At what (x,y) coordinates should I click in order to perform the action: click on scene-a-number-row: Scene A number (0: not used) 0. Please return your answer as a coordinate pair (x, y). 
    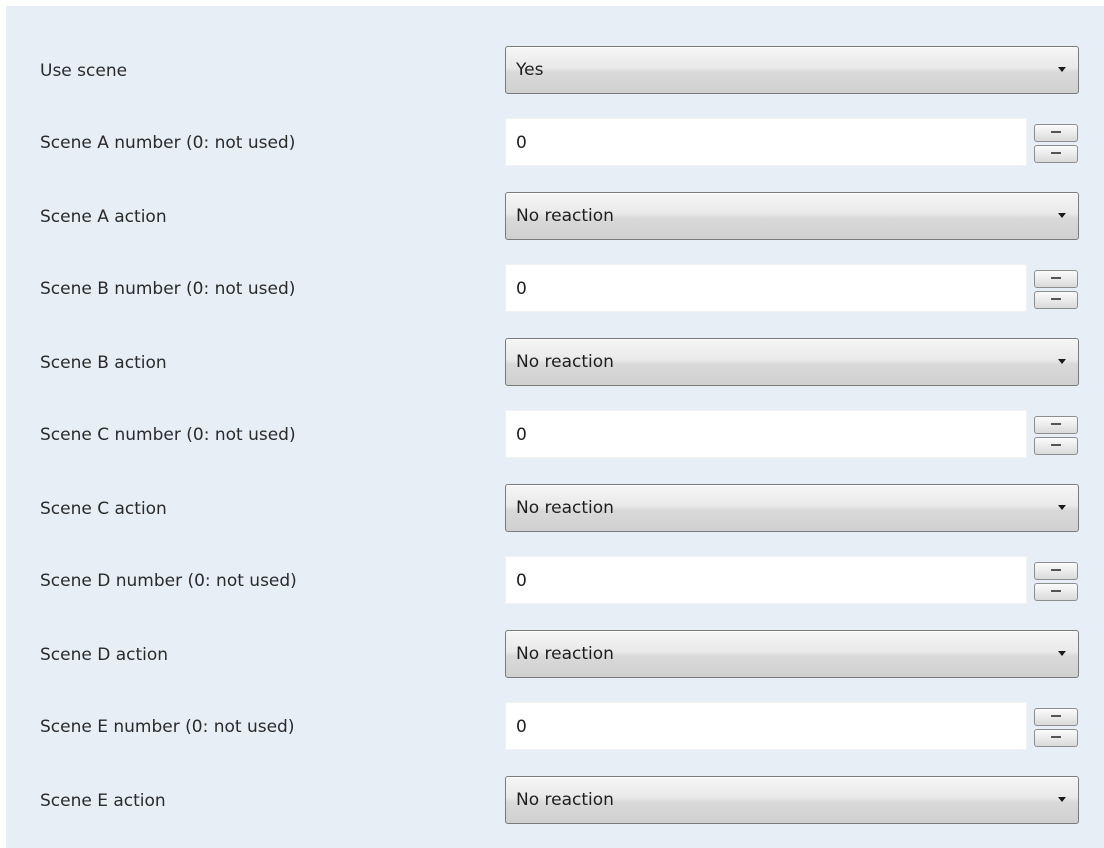
    Looking at the image, I should click on (555, 143).